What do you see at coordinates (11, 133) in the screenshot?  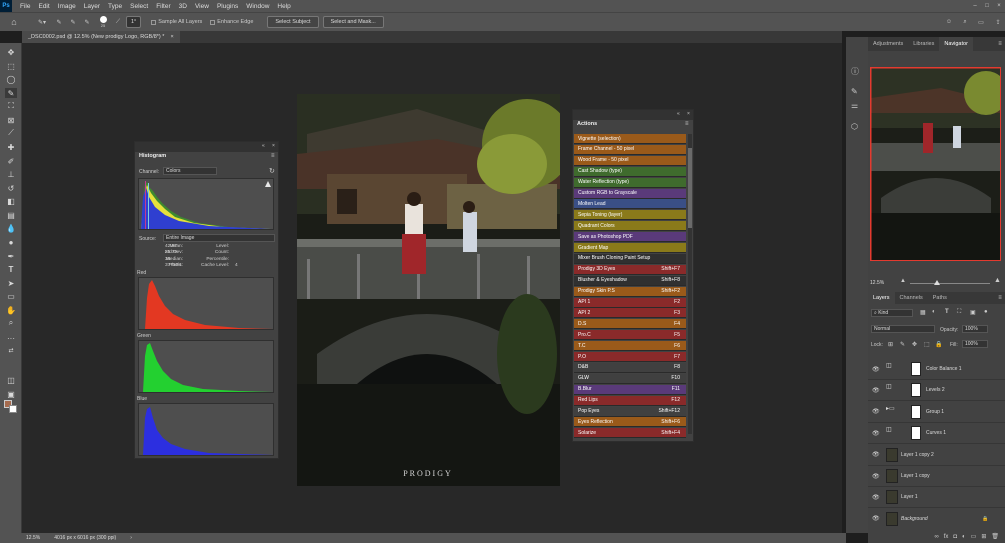 I see `eyedropper-tool-icon: ⟋` at bounding box center [11, 133].